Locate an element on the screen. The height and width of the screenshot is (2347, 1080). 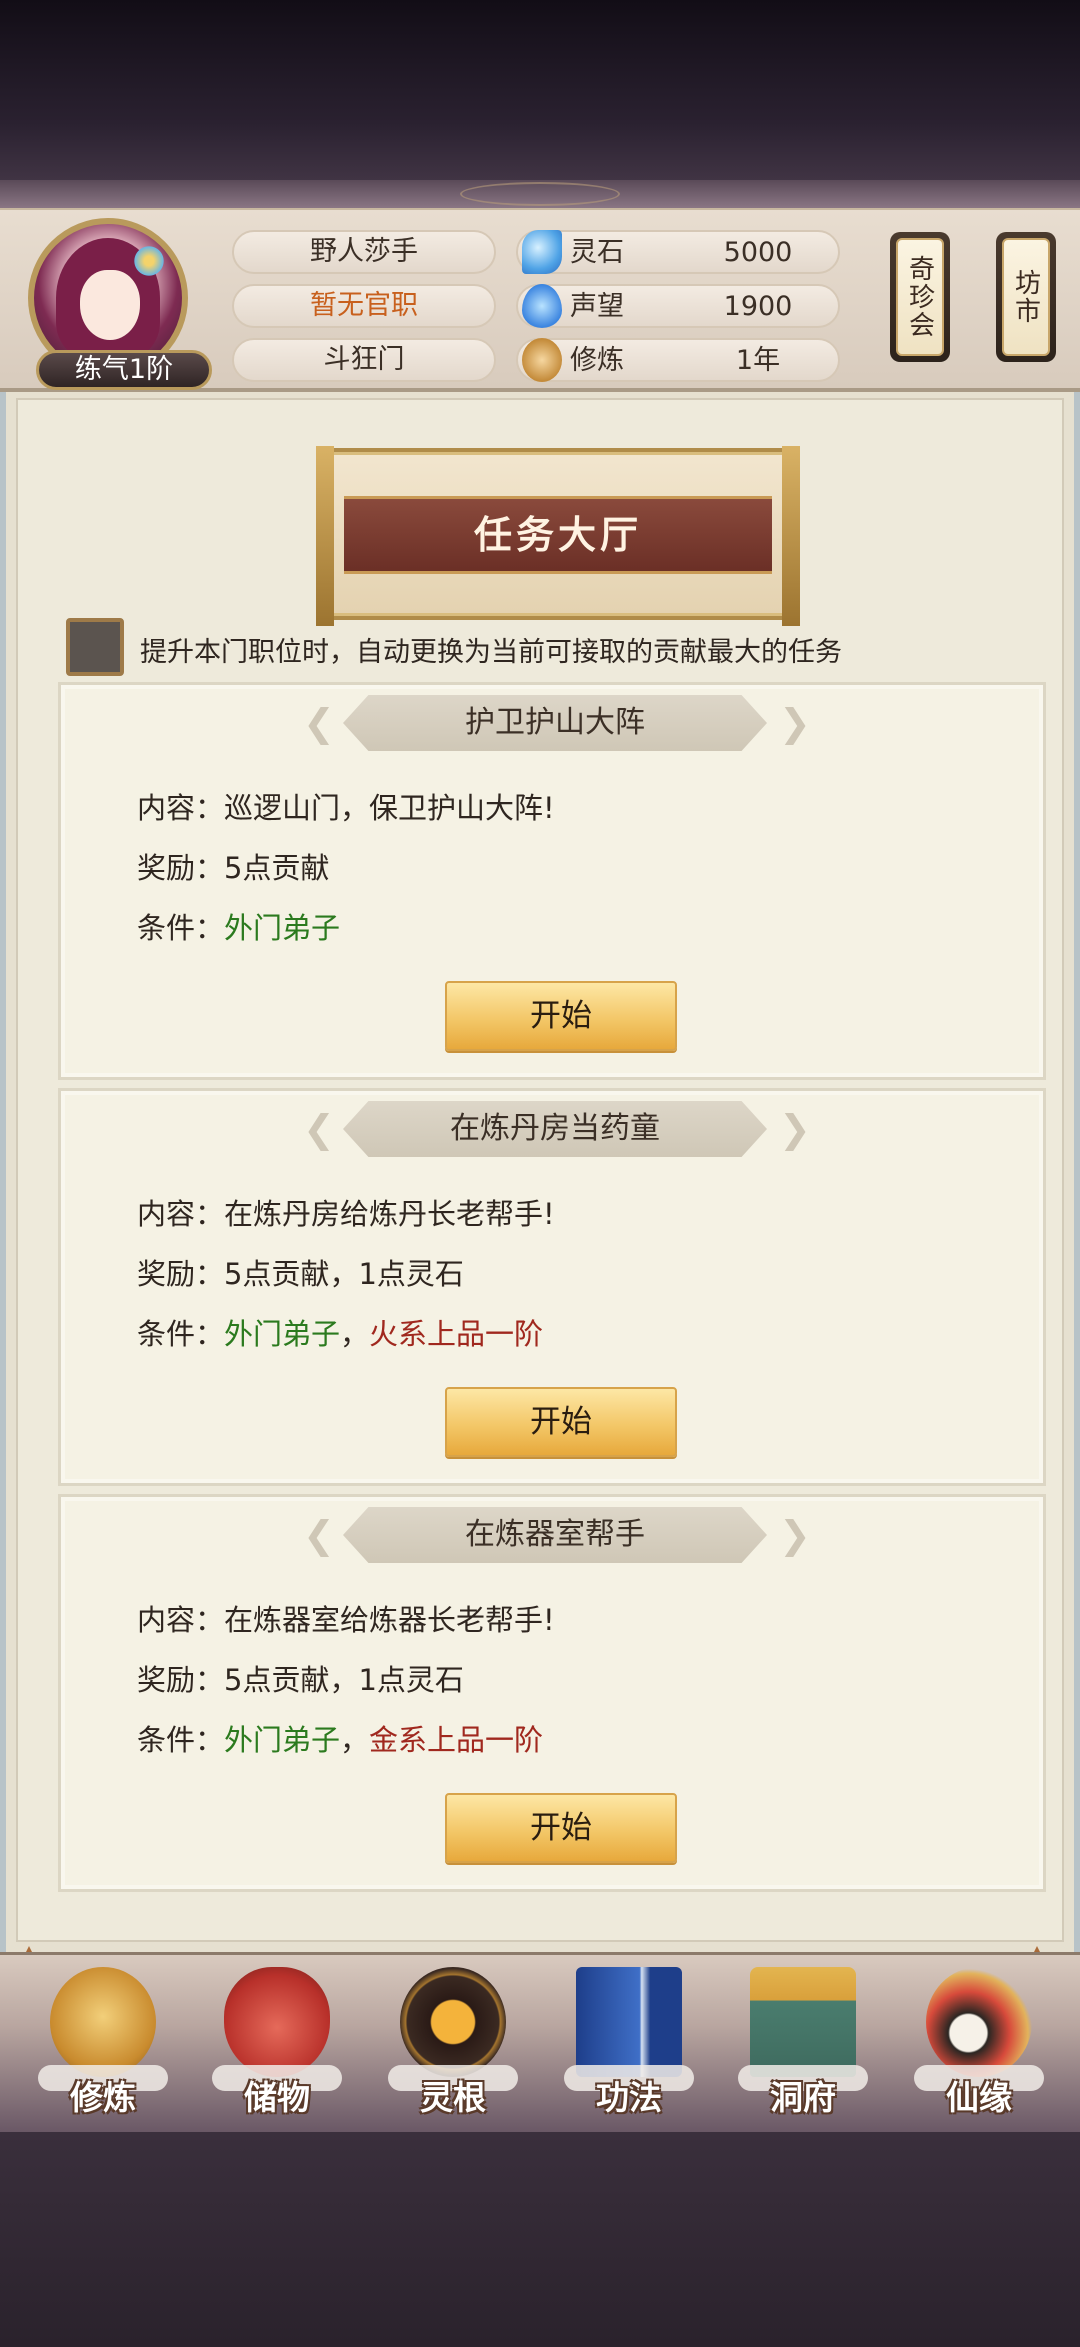
content-text: 巡逻山门，保卫护山大阵! is located at coordinates (389, 808).